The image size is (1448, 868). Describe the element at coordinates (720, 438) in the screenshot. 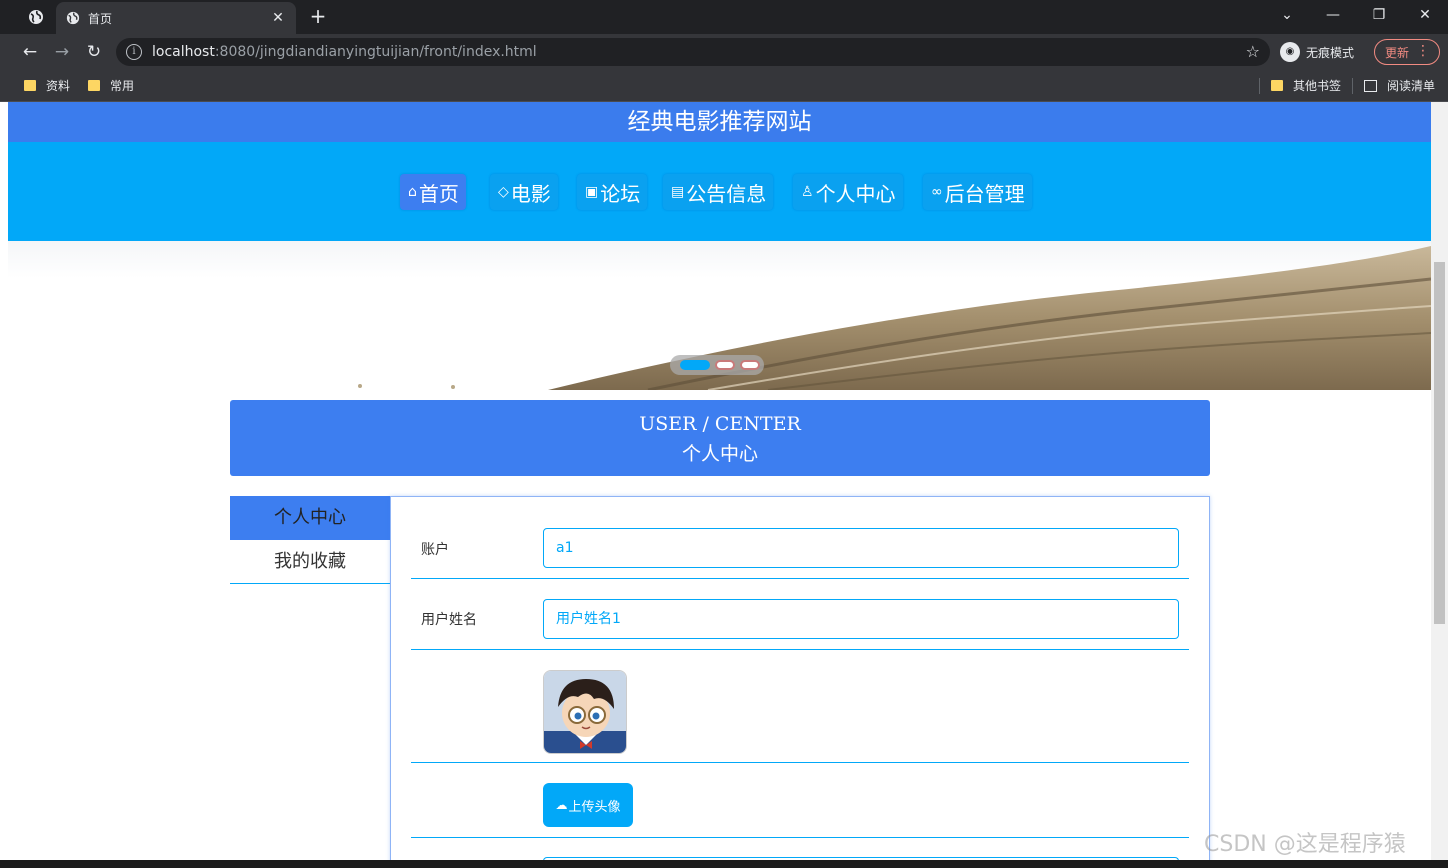

I see `user-center-title: USER / CENTER 个人中心` at that location.